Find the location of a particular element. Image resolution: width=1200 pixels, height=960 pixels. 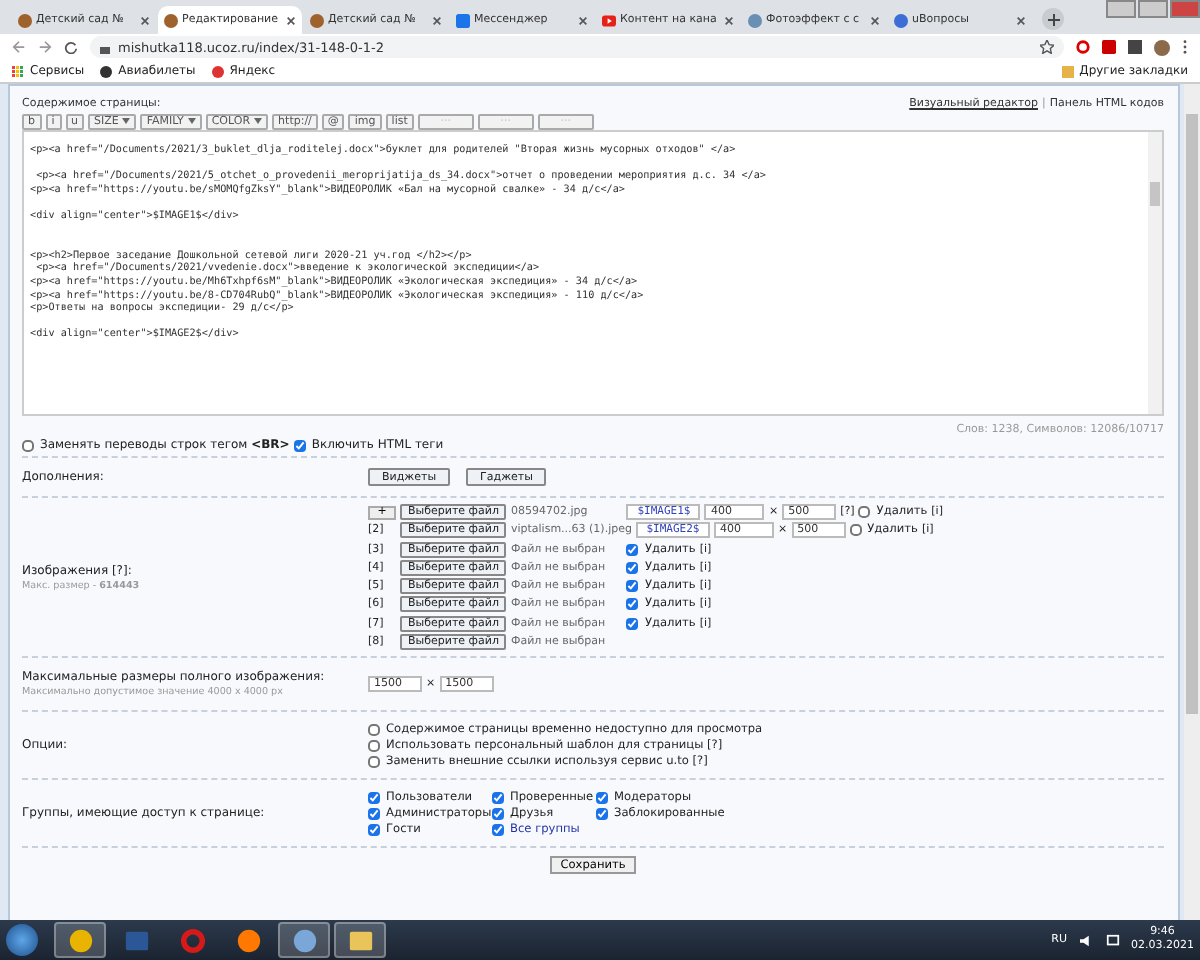

chat-icon is located at coordinates (463, 20).